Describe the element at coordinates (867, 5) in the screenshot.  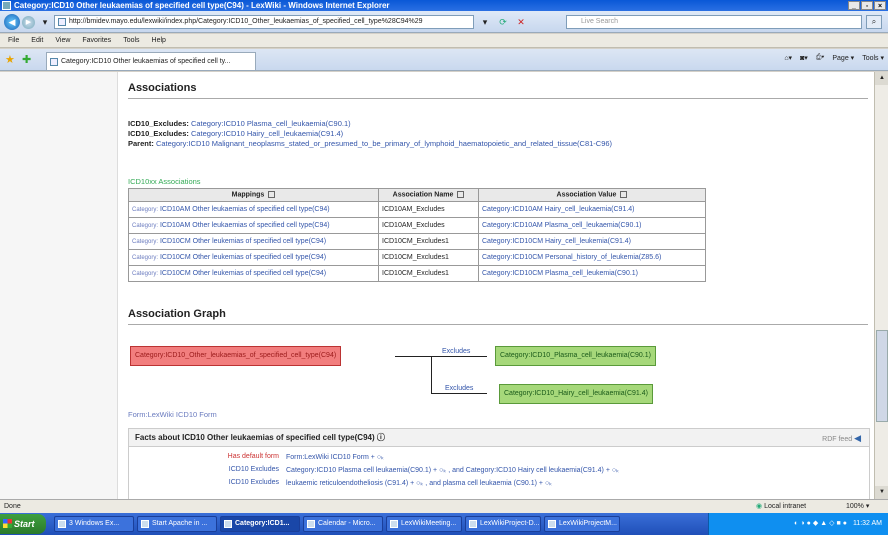
I see `restore-button: ▫` at that location.